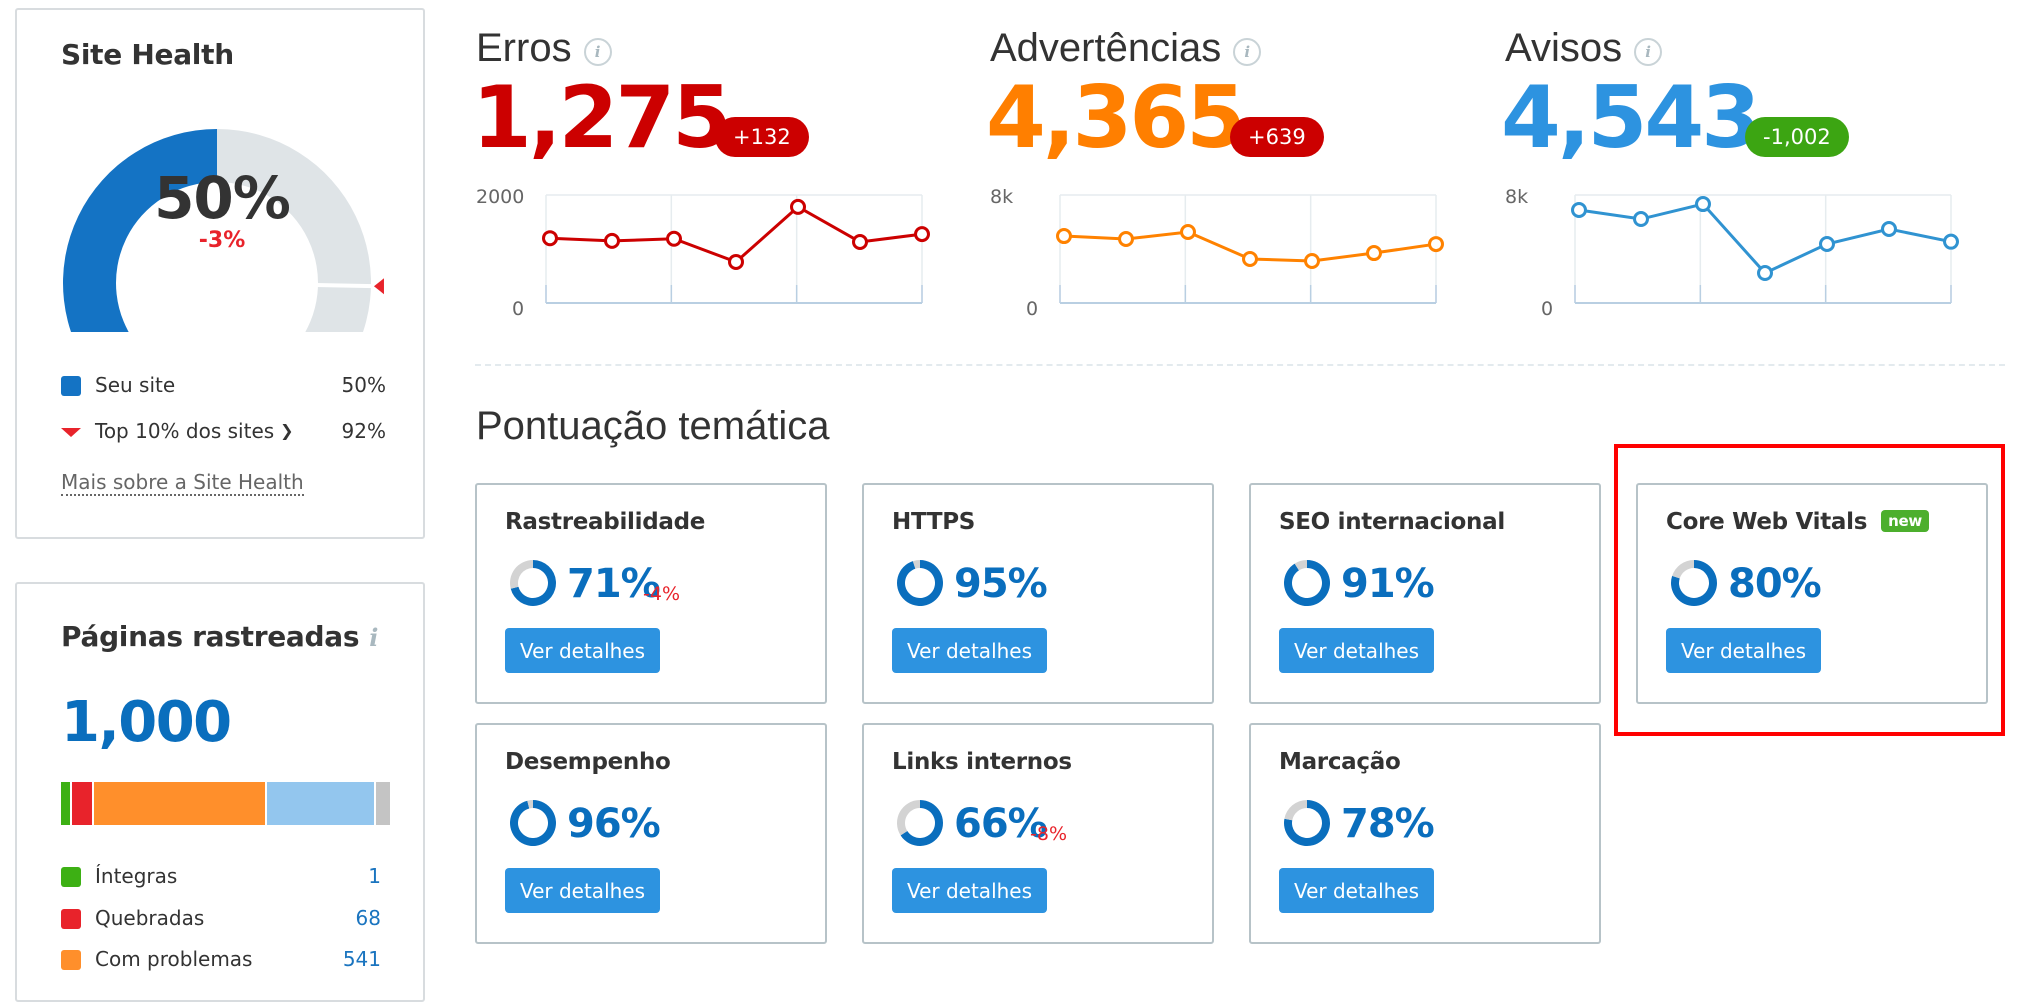 The height and width of the screenshot is (1002, 2020). What do you see at coordinates (1812, 593) in the screenshot?
I see `theme-card-core-web-vitals: Core Web Vitals new 80% Ver detalhes` at bounding box center [1812, 593].